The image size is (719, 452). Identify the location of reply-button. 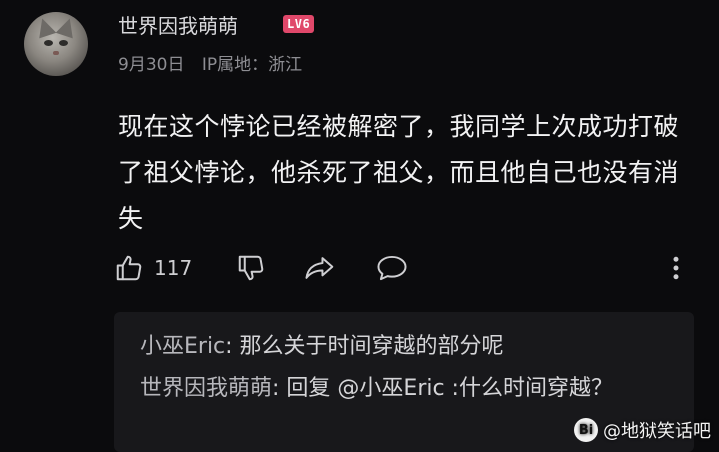
(392, 268).